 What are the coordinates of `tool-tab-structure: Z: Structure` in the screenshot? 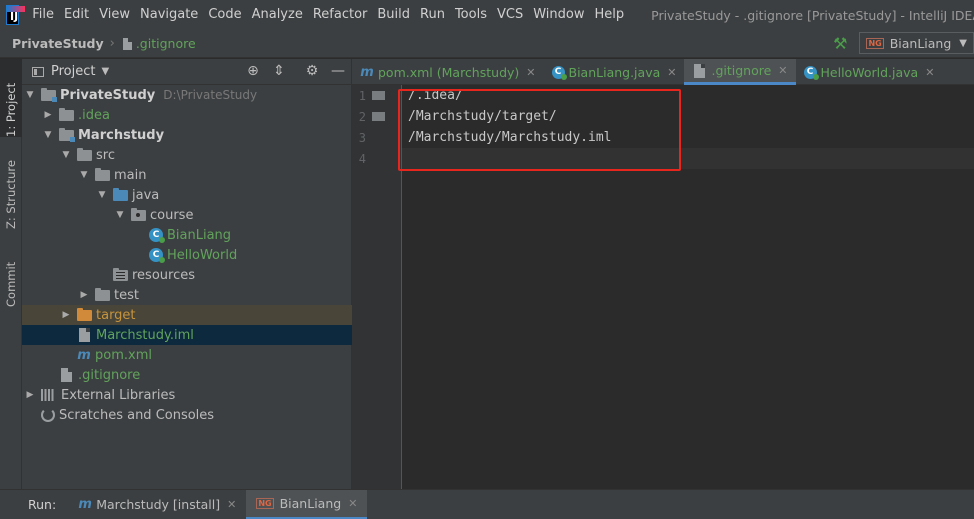 It's located at (11, 189).